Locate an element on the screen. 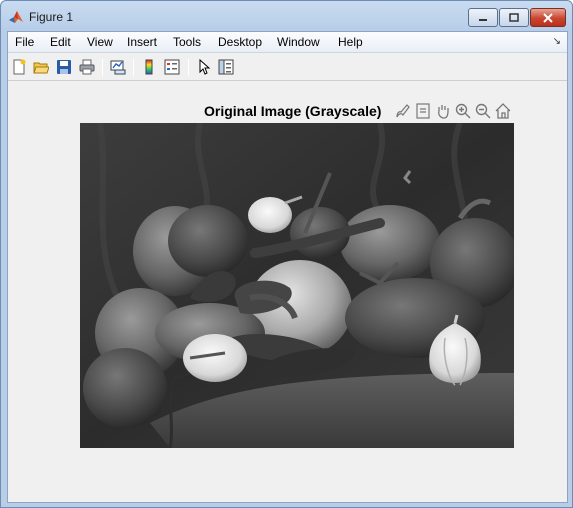 The width and height of the screenshot is (573, 508). figure-toolbar is located at coordinates (287, 67).